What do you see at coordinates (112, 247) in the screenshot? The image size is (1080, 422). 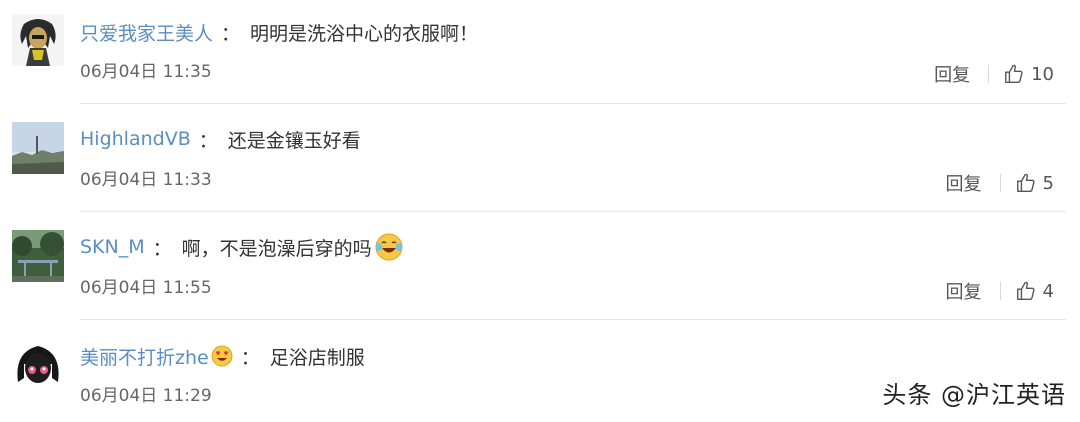 I see `username-link: SKN_M` at bounding box center [112, 247].